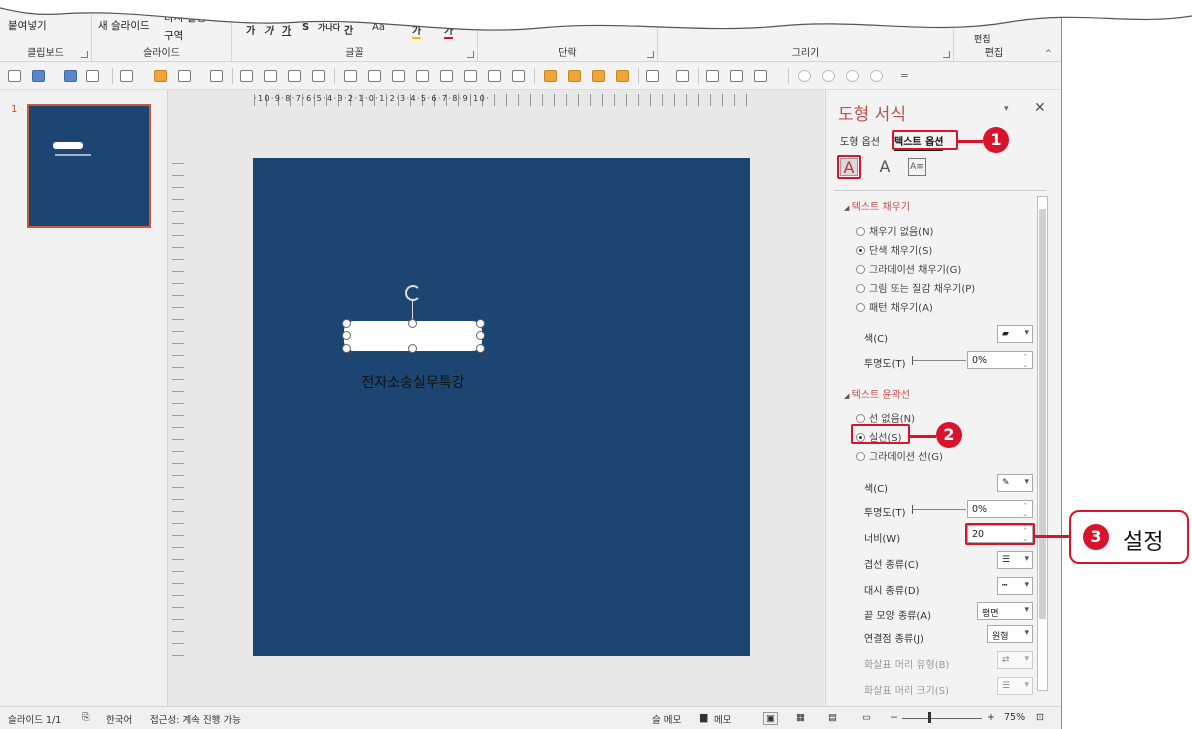  What do you see at coordinates (329, 27) in the screenshot?
I see `strike-button: 가나다` at bounding box center [329, 27].